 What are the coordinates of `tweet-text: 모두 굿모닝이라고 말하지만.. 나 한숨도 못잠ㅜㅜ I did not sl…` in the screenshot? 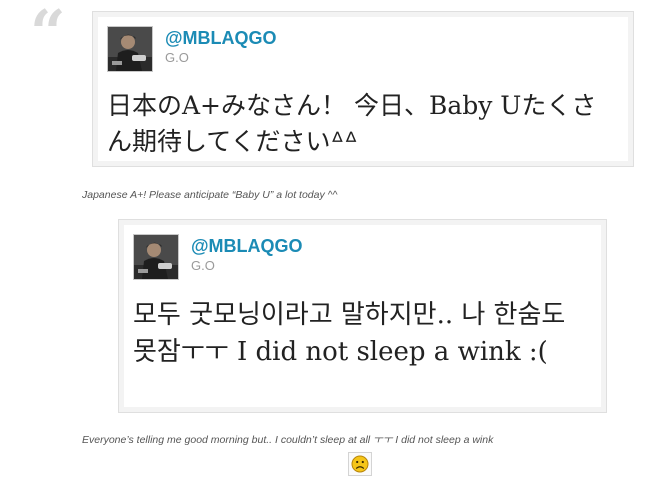 It's located at (349, 333).